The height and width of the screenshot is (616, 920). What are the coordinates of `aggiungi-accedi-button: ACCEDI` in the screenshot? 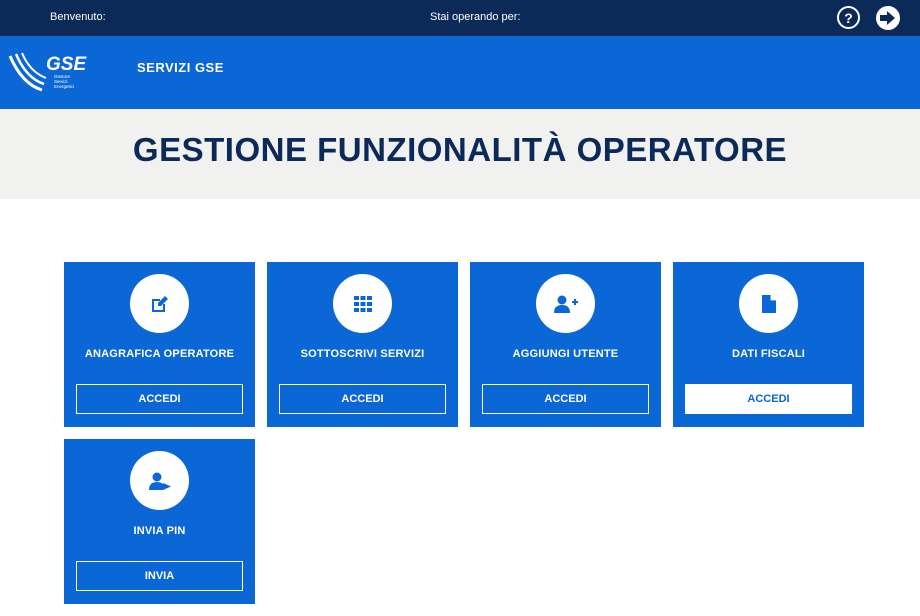 It's located at (565, 399).